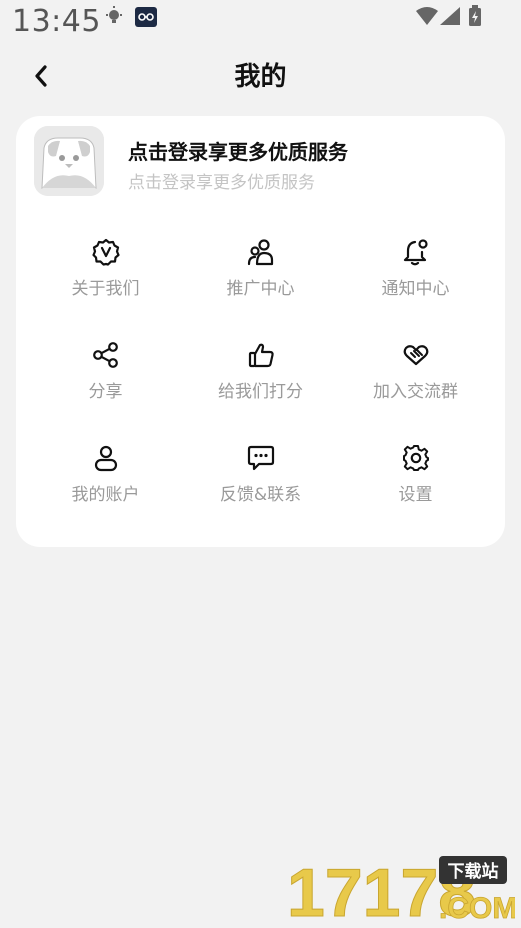 This screenshot has width=521, height=928. Describe the element at coordinates (260, 22) in the screenshot. I see `status-bar: 13:45` at that location.